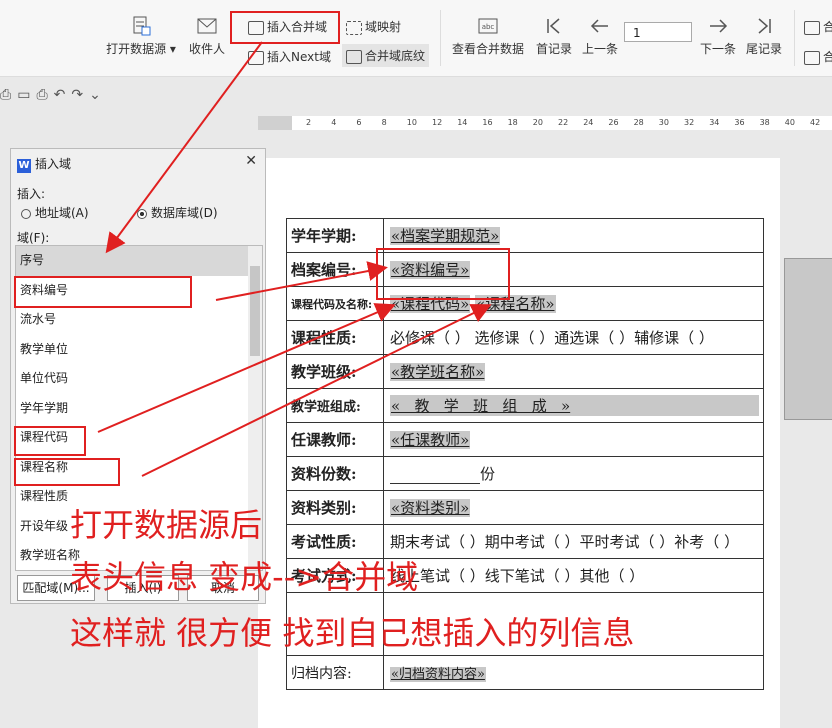 The image size is (832, 728). What do you see at coordinates (166, 525) in the screenshot?
I see `annotation-text: 打开数据源后` at bounding box center [166, 525].